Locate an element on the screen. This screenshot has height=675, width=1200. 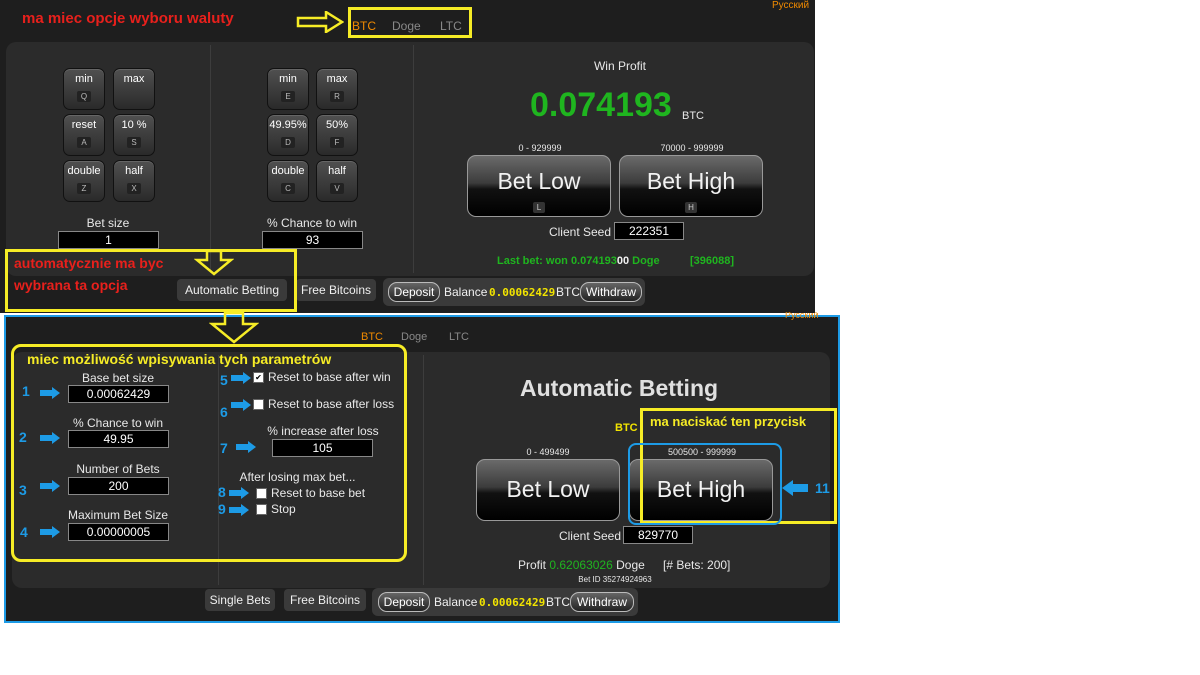
yellow-arrow-right-icon is located at coordinates (320, 22).